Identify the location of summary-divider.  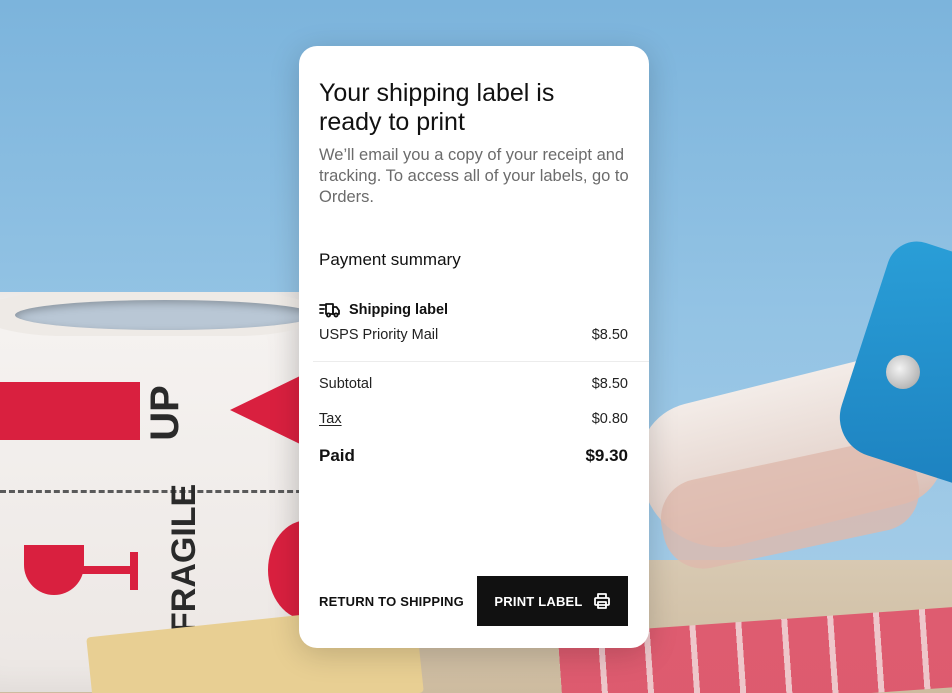
(481, 361).